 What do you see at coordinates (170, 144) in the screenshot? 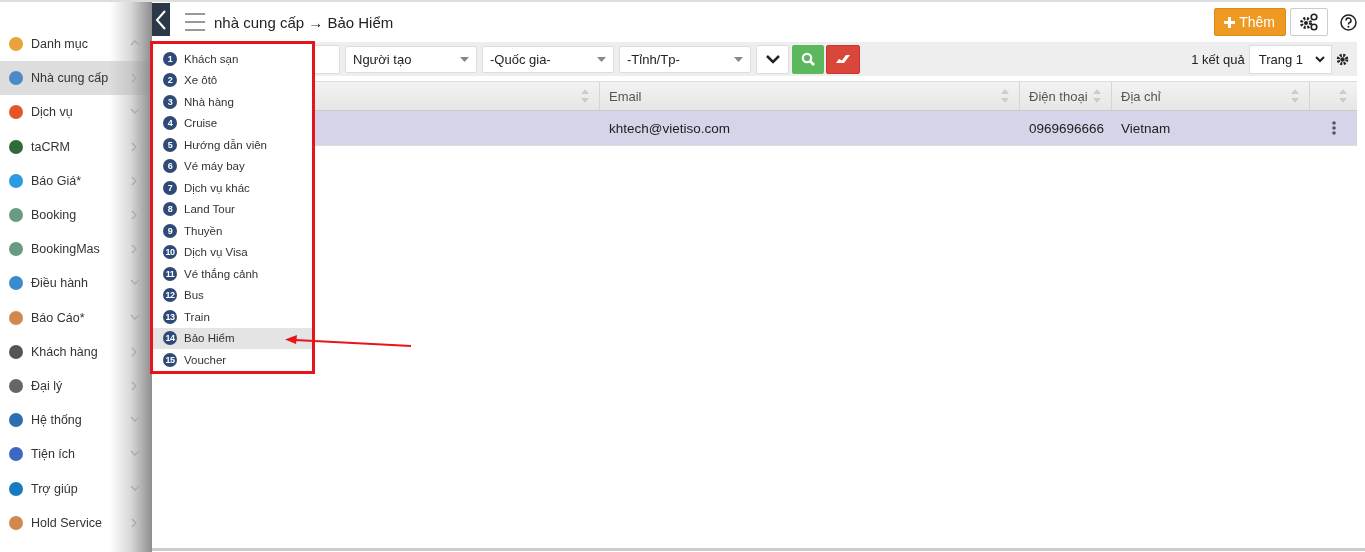
I see `number-badge: 5` at bounding box center [170, 144].